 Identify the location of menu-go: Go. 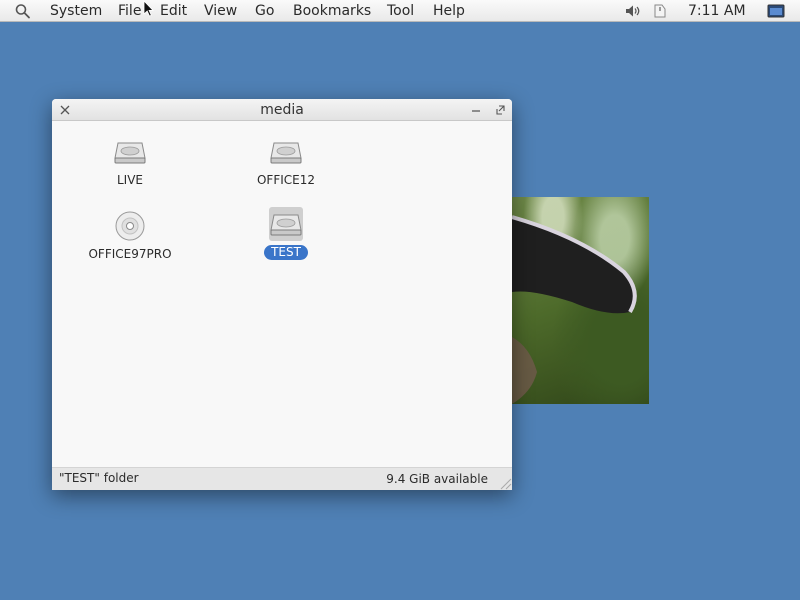
(264, 11).